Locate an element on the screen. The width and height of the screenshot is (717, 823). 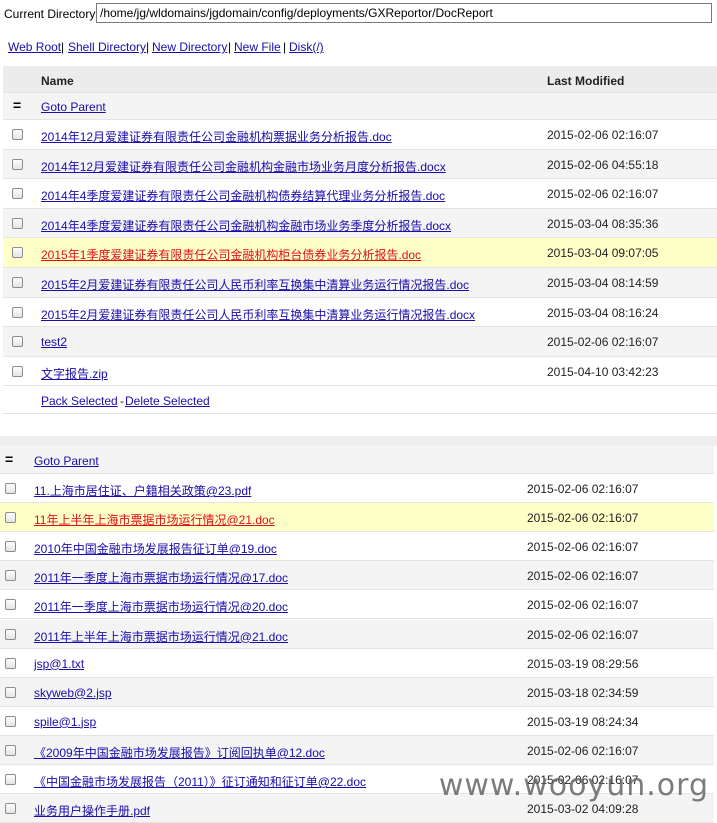
path-bar: Current Directory is located at coordinates (358, 15).